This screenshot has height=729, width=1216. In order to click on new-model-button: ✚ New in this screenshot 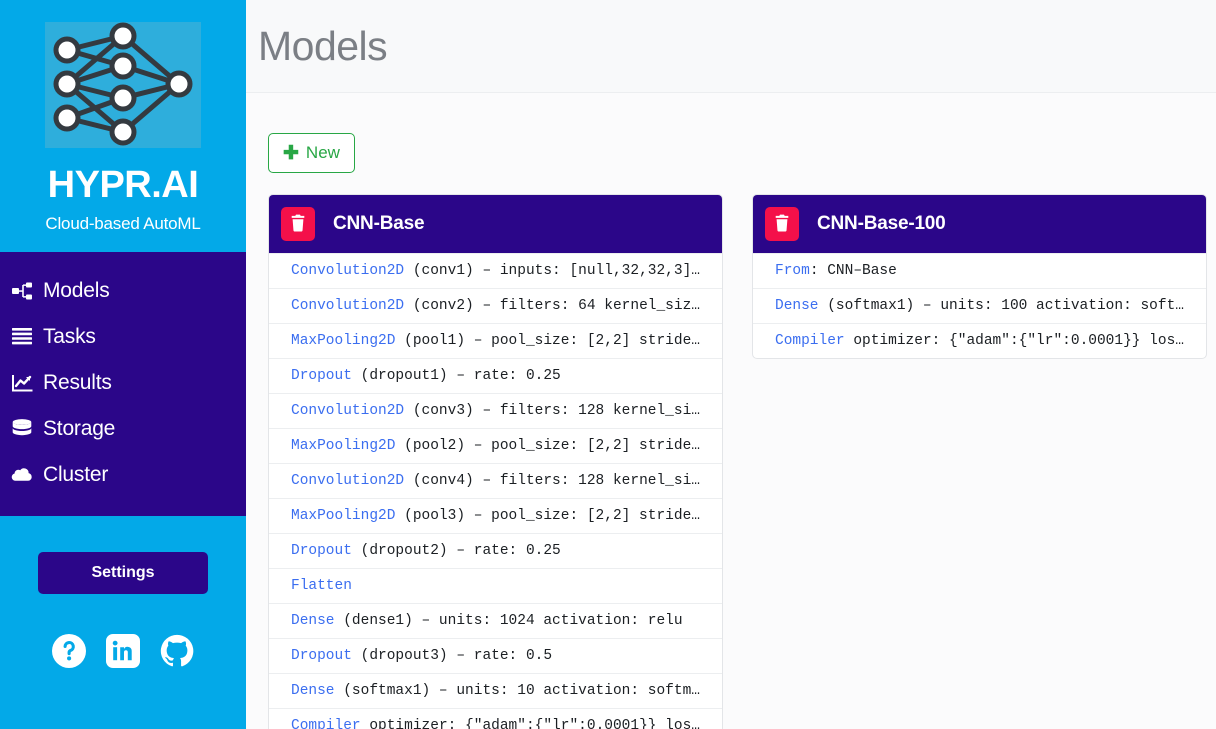, I will do `click(311, 153)`.